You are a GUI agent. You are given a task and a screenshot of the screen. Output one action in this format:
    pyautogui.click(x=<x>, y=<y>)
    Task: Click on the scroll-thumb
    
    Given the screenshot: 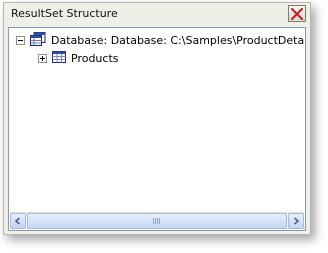 What is the action you would take?
    pyautogui.click(x=157, y=221)
    